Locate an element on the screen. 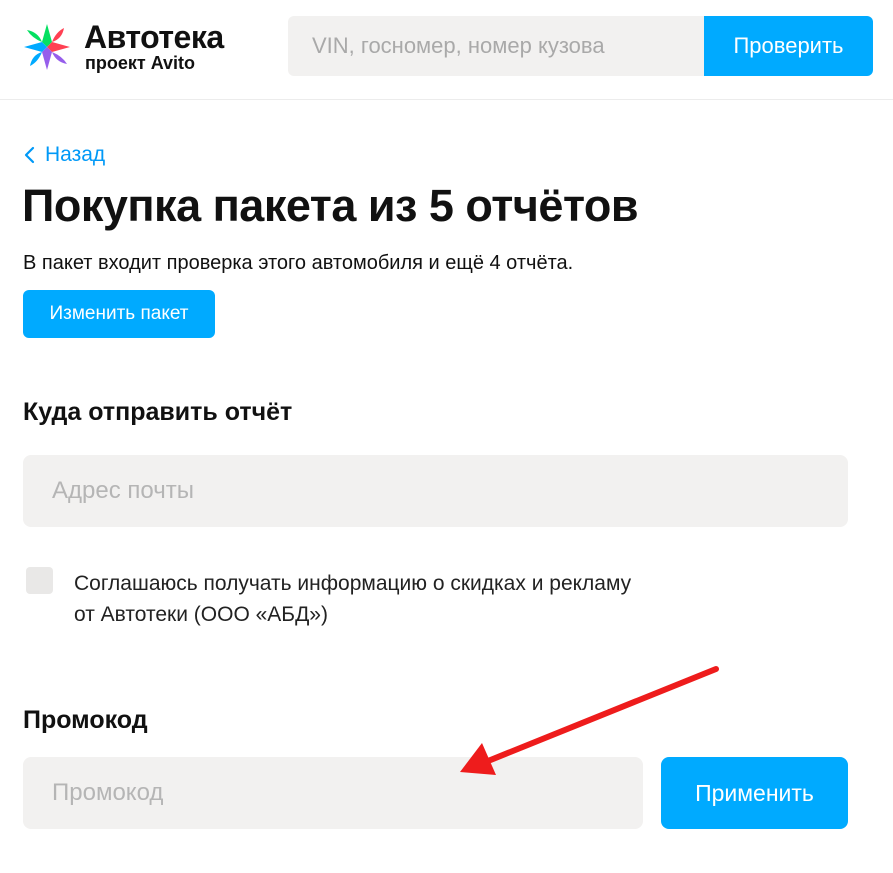 The height and width of the screenshot is (873, 893). logo-subtitle: проект Avito is located at coordinates (140, 63).